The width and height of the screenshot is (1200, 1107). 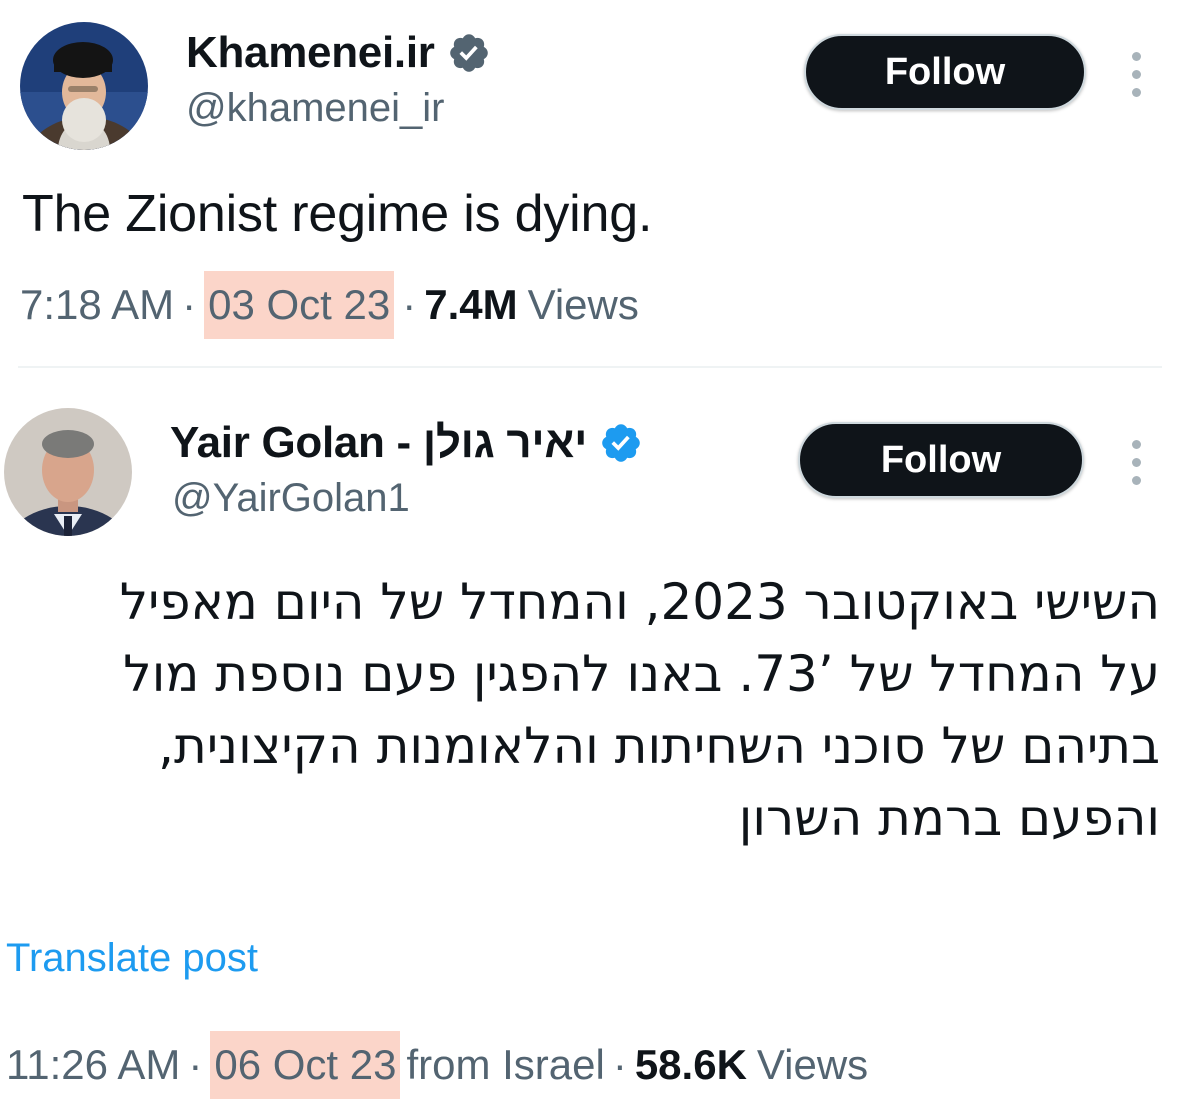 What do you see at coordinates (310, 53) in the screenshot?
I see `display-name: Khamenei.ir` at bounding box center [310, 53].